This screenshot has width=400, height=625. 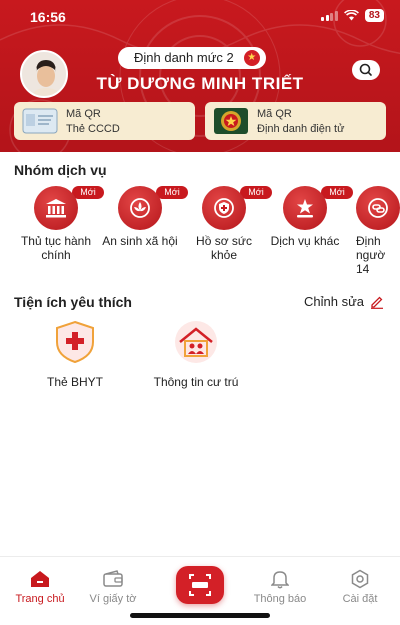 I want to click on scan-icon, so click(x=200, y=585).